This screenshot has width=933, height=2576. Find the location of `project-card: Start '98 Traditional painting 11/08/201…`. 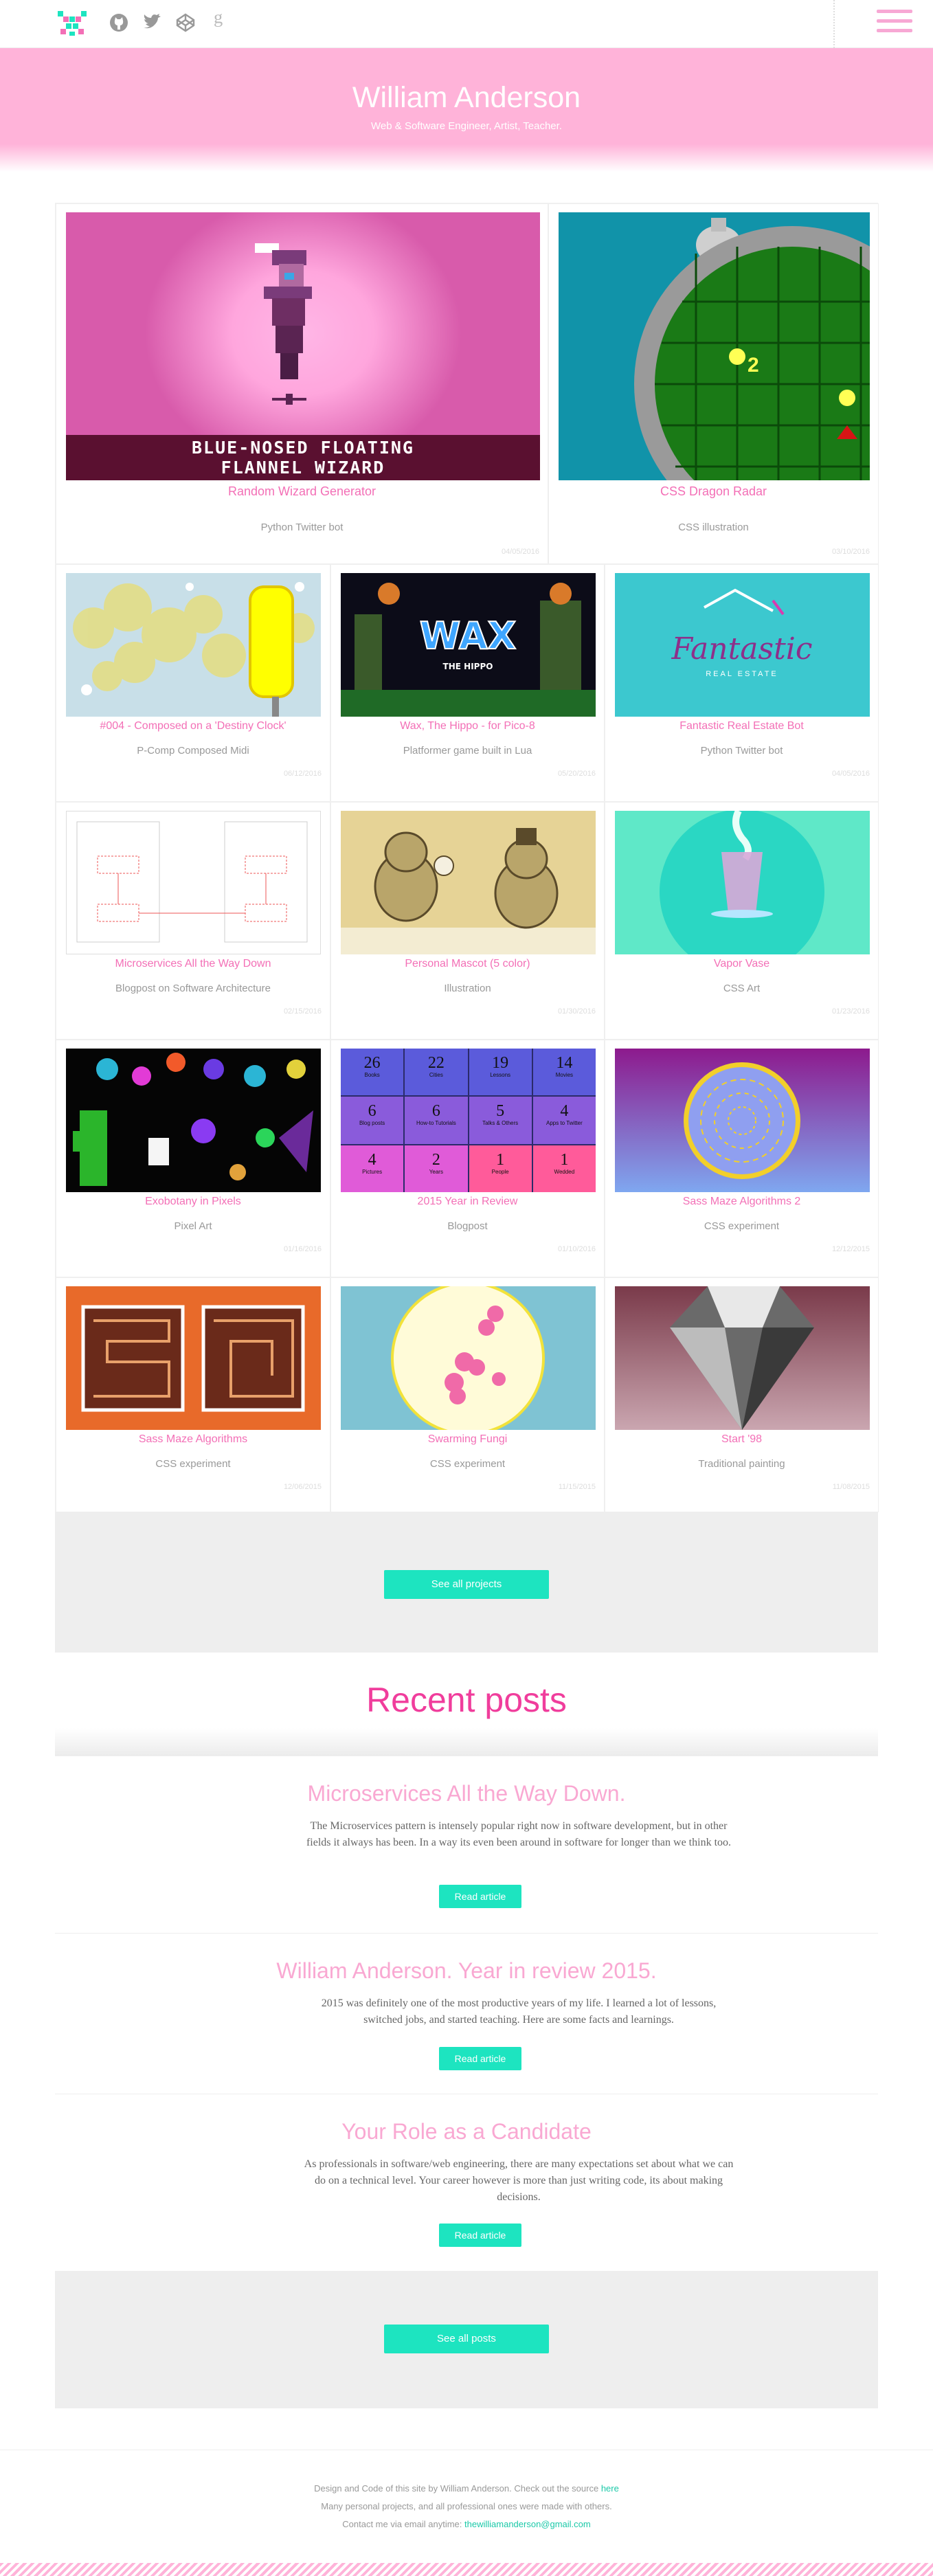

project-card: Start '98 Traditional painting 11/08/201… is located at coordinates (742, 1394).